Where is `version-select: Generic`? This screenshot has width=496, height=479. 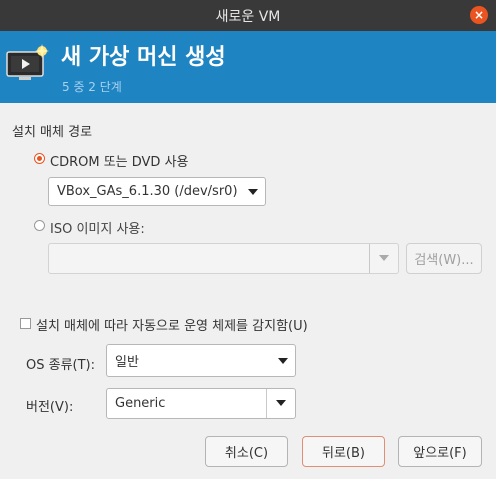 version-select: Generic is located at coordinates (201, 403).